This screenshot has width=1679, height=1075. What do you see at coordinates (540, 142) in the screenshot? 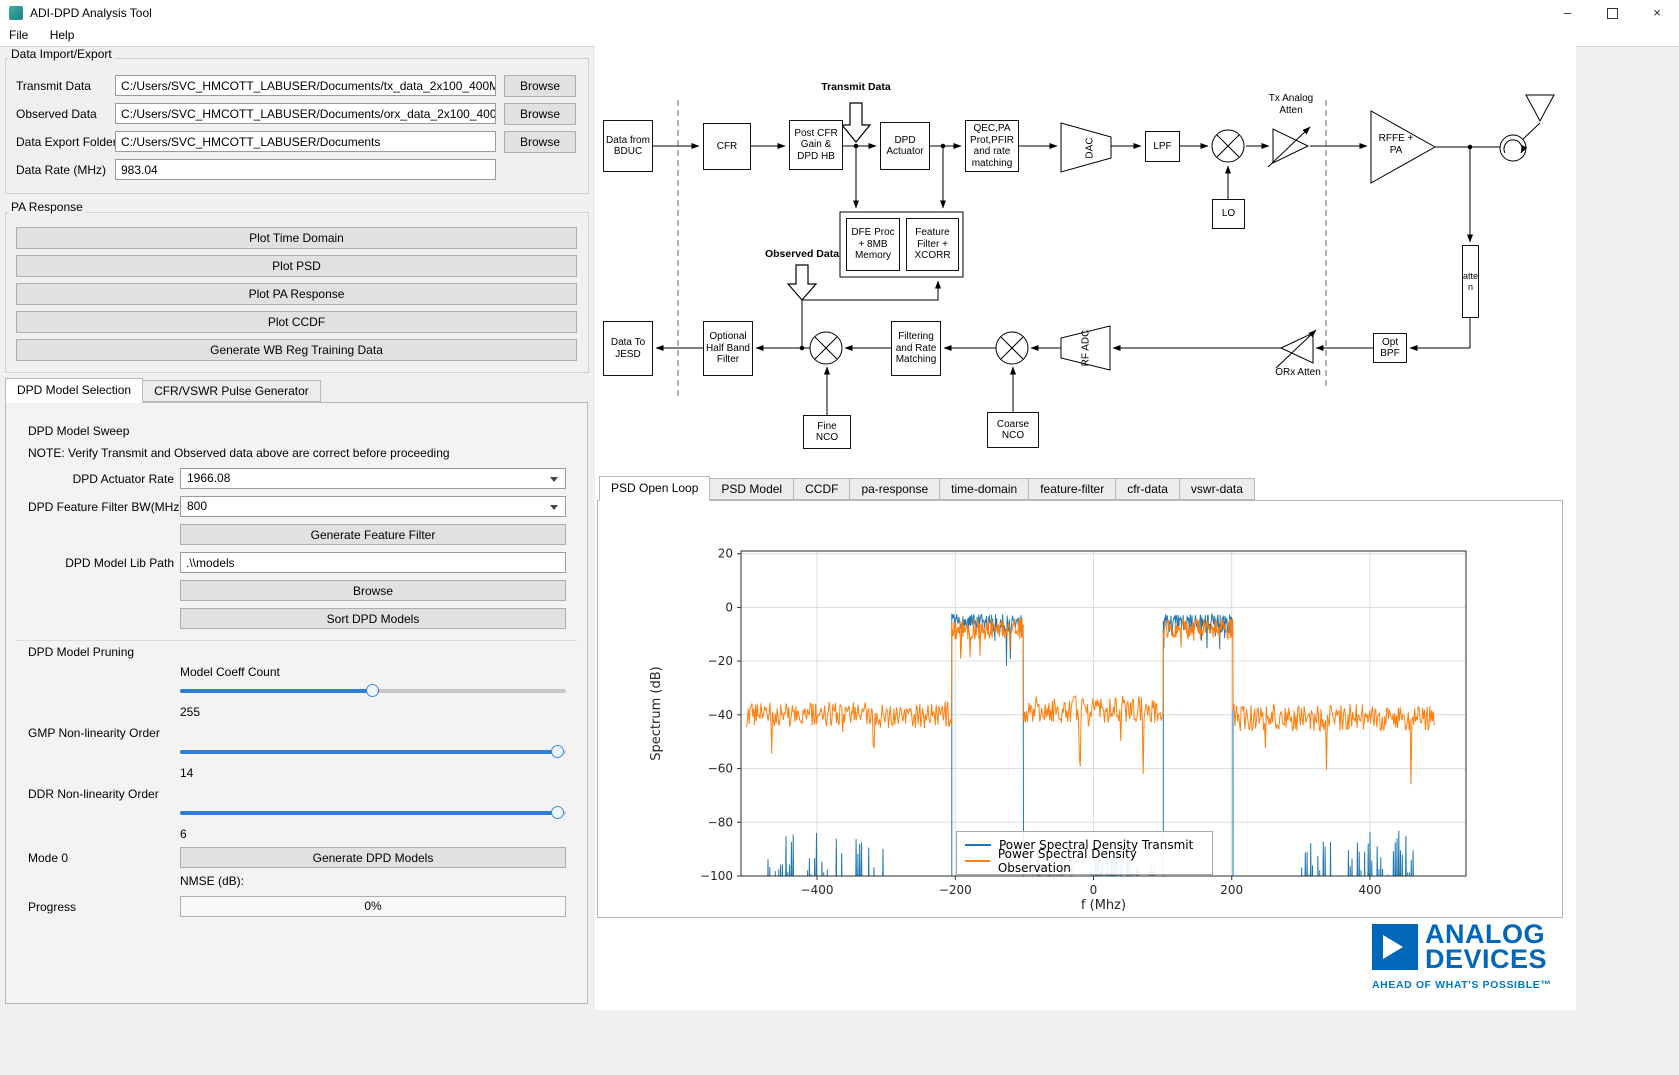
I see `data-export-folder-browse-button: Browse` at bounding box center [540, 142].